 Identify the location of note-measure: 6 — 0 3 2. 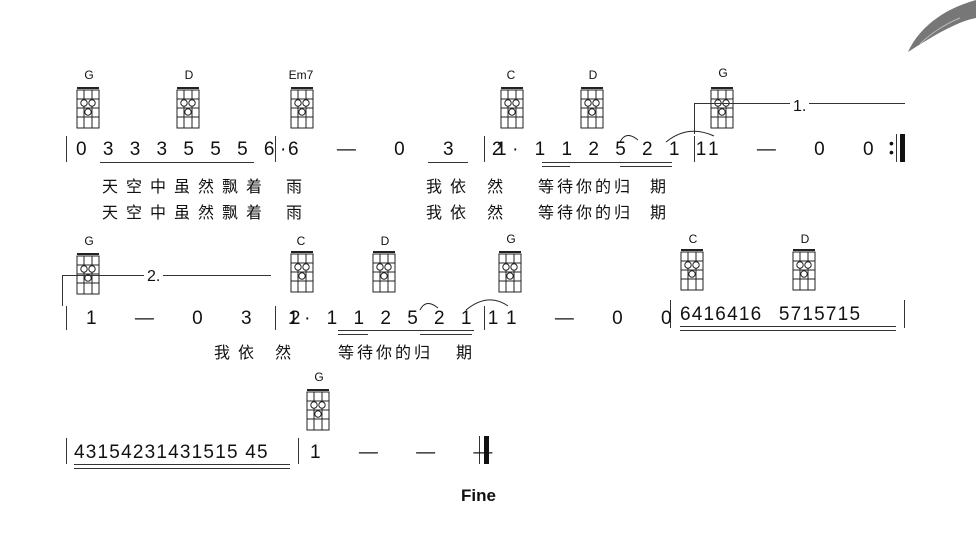
(398, 149).